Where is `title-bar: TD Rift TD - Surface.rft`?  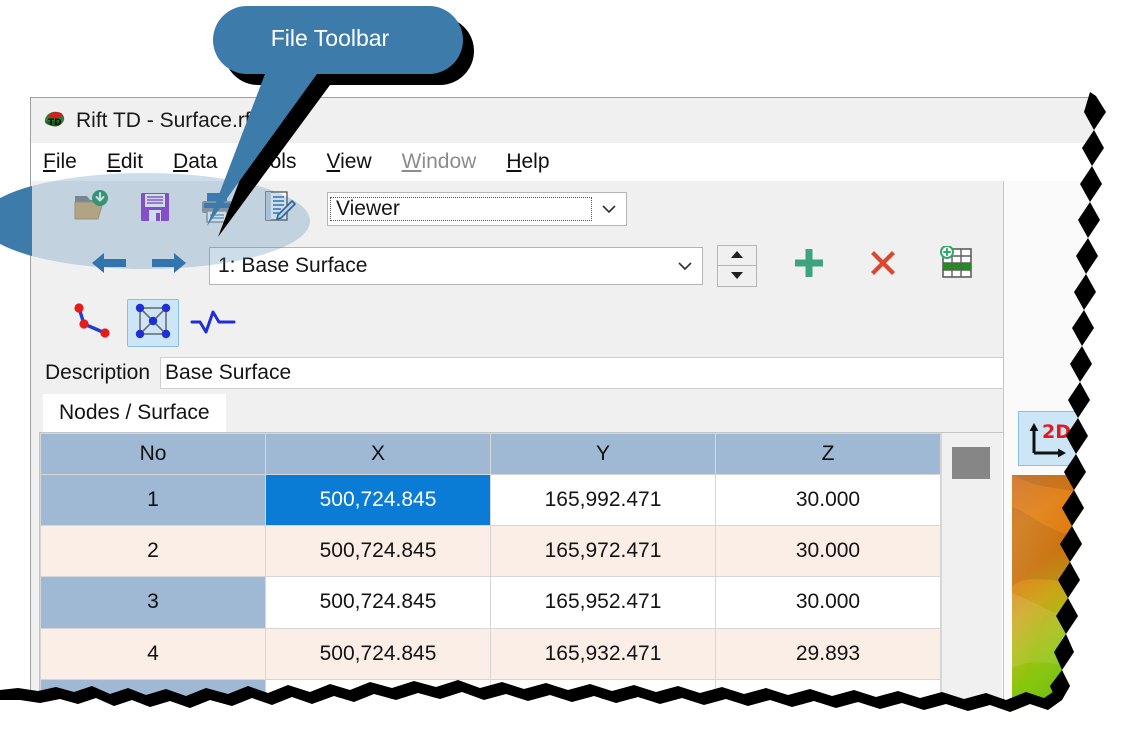
title-bar: TD Rift TD - Surface.rft is located at coordinates (565, 120).